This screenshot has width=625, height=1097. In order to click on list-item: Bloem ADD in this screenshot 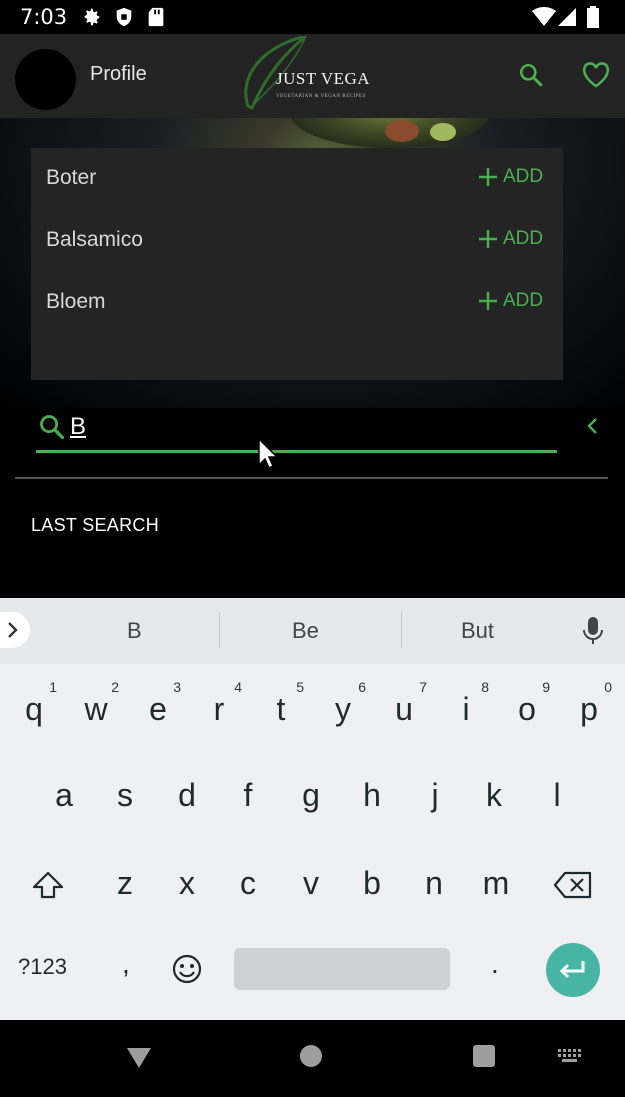, I will do `click(297, 303)`.